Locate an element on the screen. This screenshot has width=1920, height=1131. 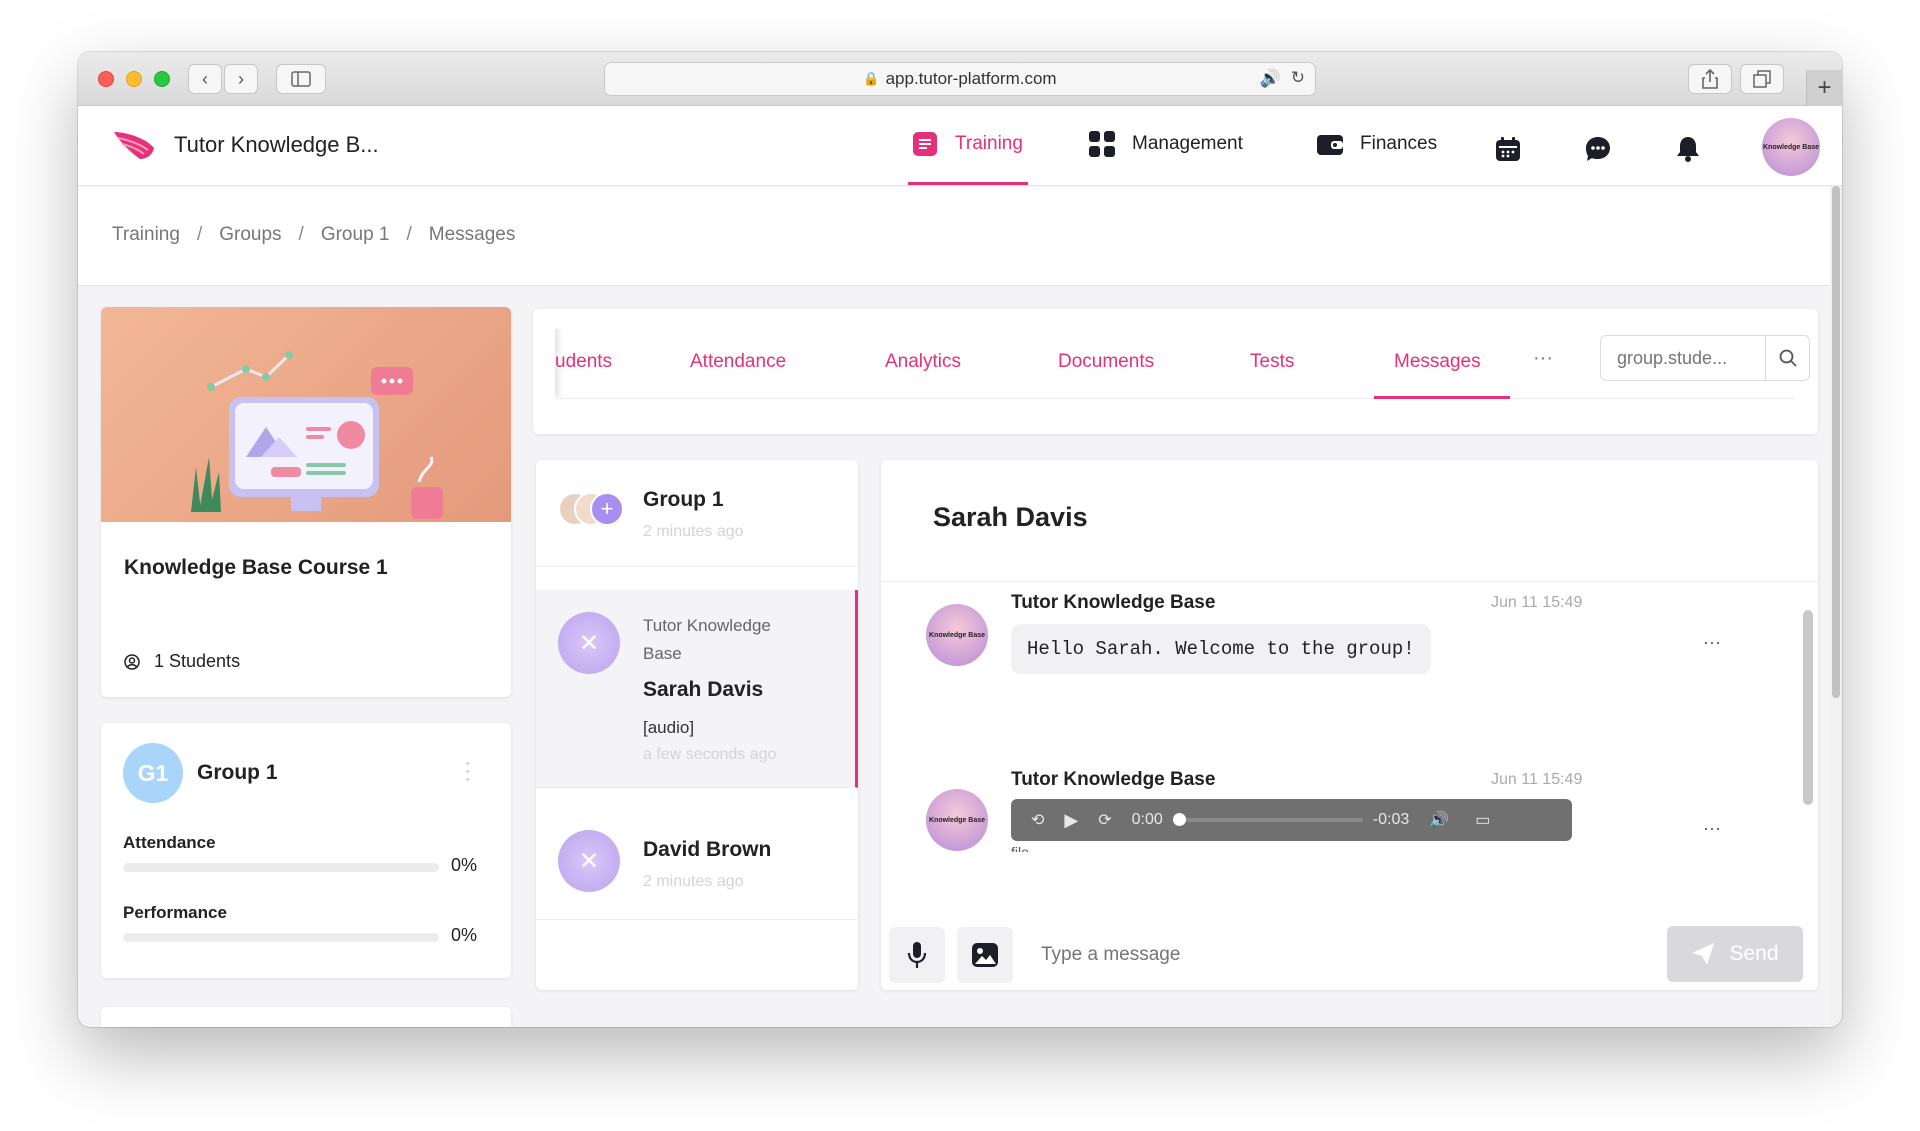
group-avatars: + is located at coordinates (593, 510).